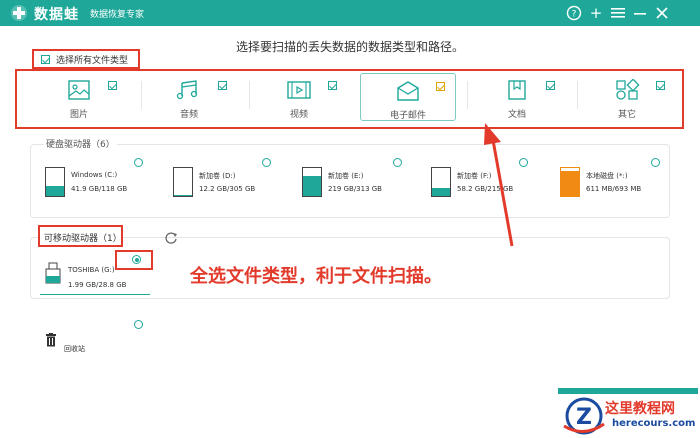 This screenshot has height=438, width=700. What do you see at coordinates (640, 409) in the screenshot?
I see `watermark-brand: 这里教程网` at bounding box center [640, 409].